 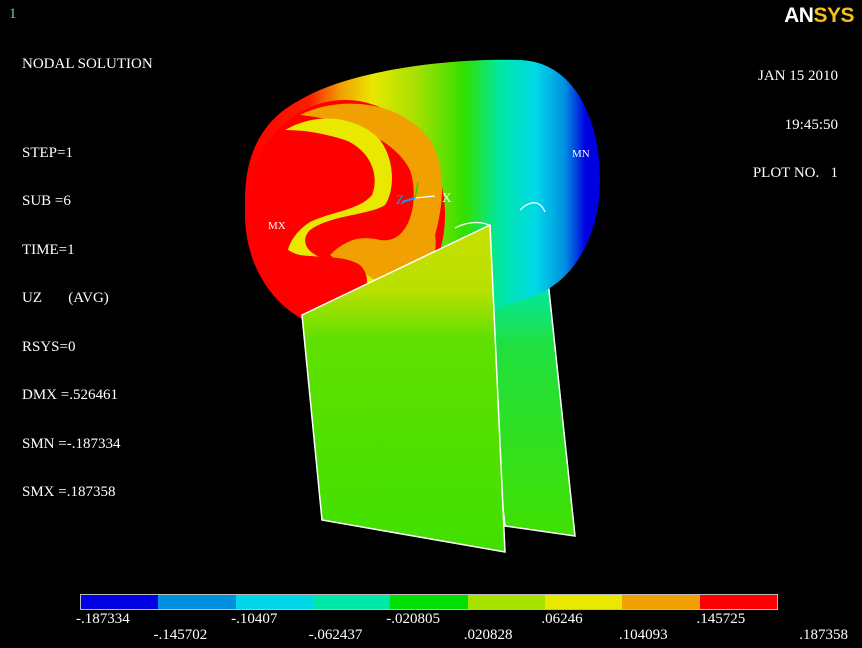 I want to click on legend-label: .187358, so click(x=823, y=635).